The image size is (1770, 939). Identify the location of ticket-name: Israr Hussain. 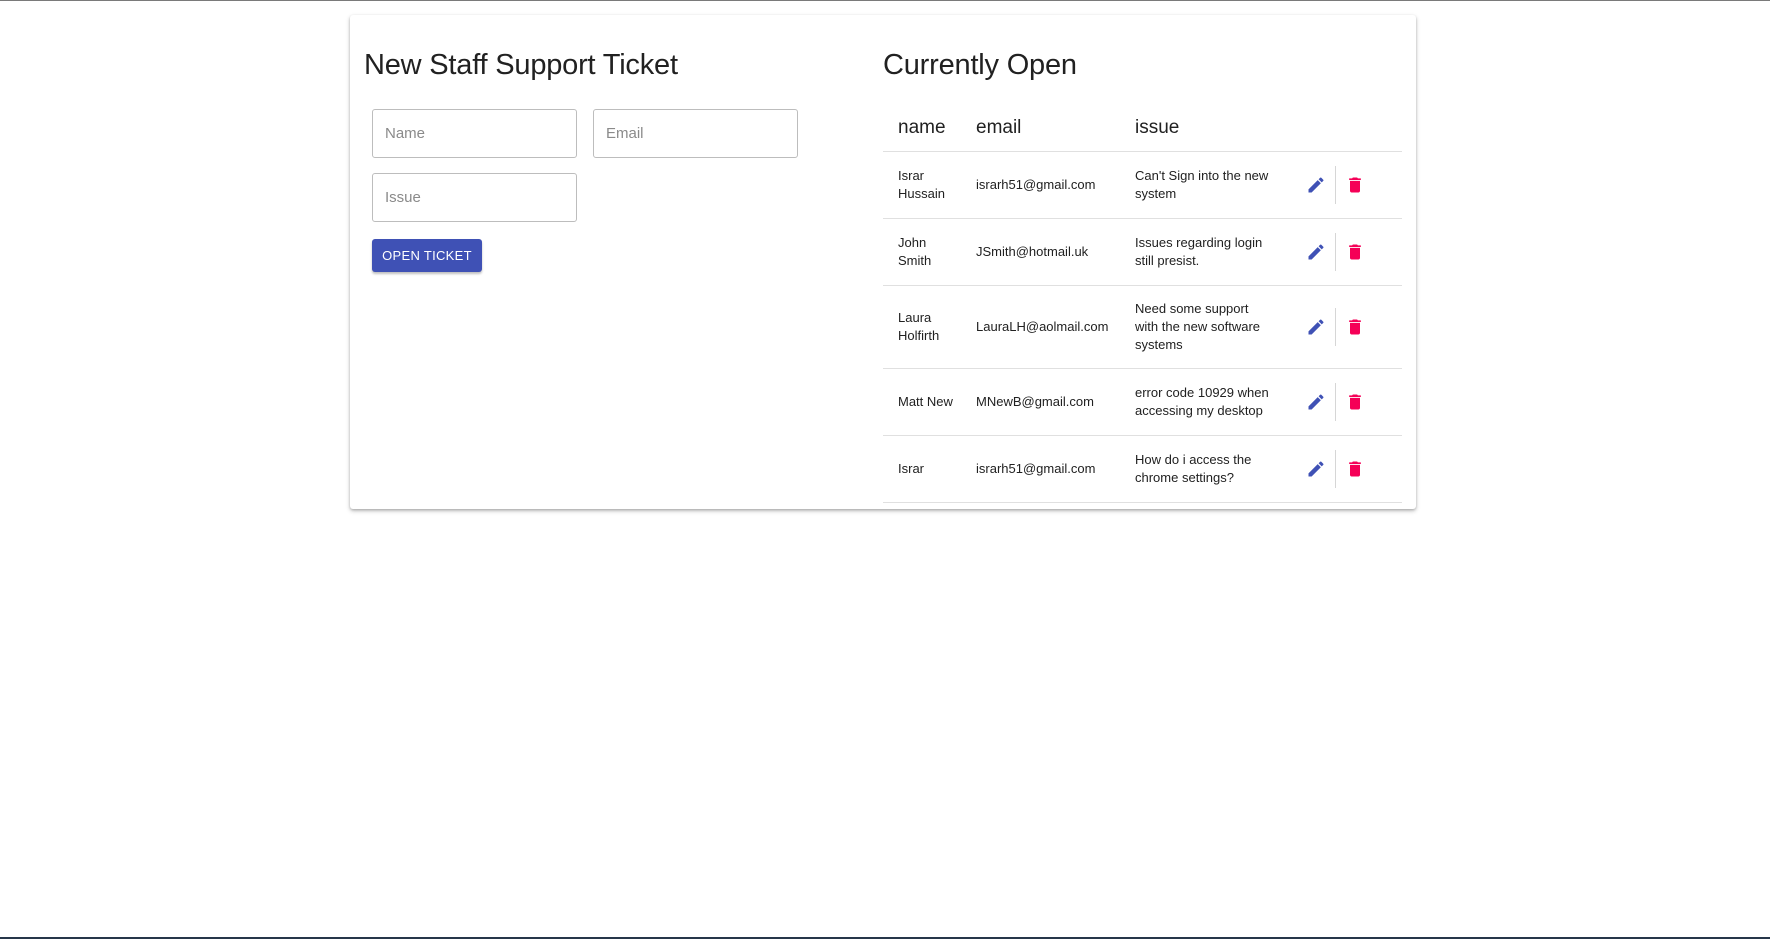
(922, 185).